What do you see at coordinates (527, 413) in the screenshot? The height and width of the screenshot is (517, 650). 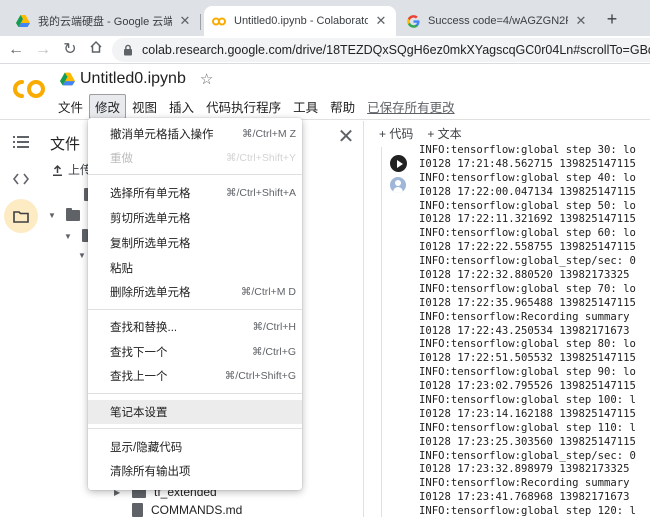 I see `output-line: I0128 17:23:14.162188 139825147115` at bounding box center [527, 413].